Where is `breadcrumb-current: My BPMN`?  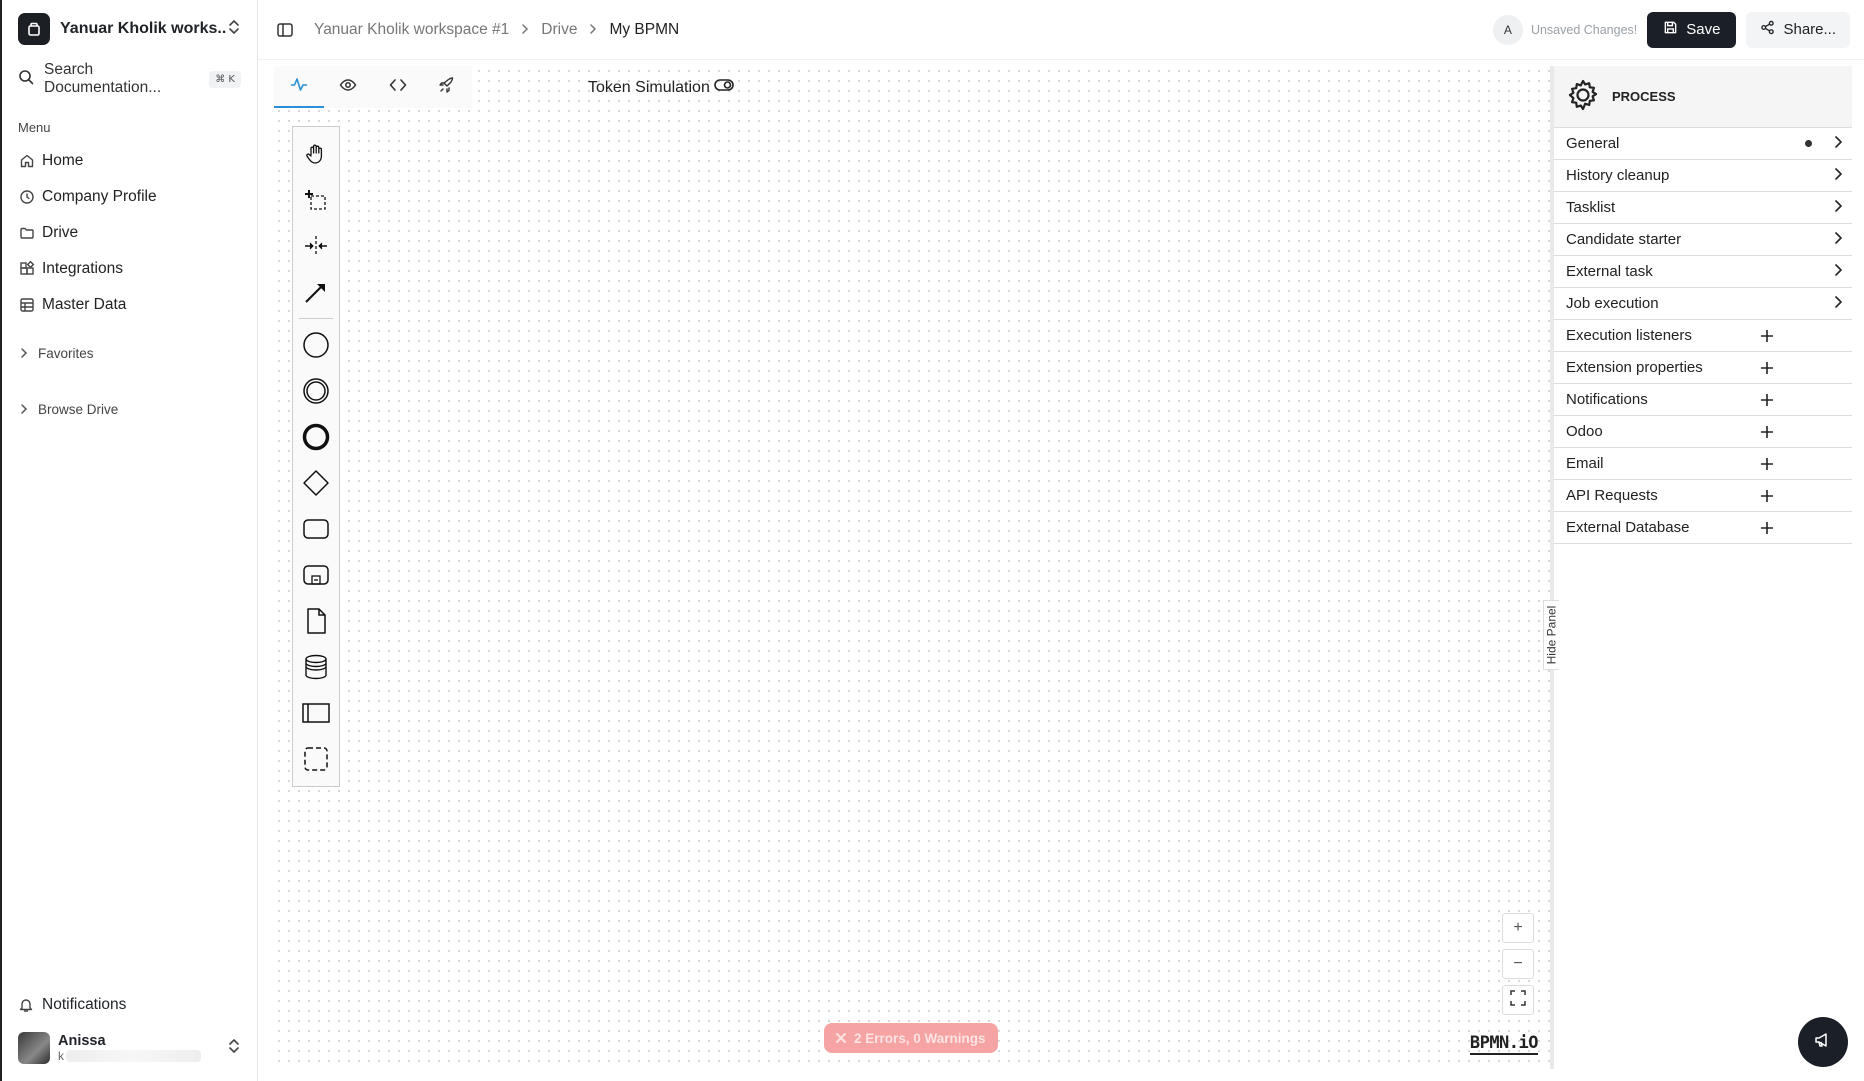
breadcrumb-current: My BPMN is located at coordinates (644, 29).